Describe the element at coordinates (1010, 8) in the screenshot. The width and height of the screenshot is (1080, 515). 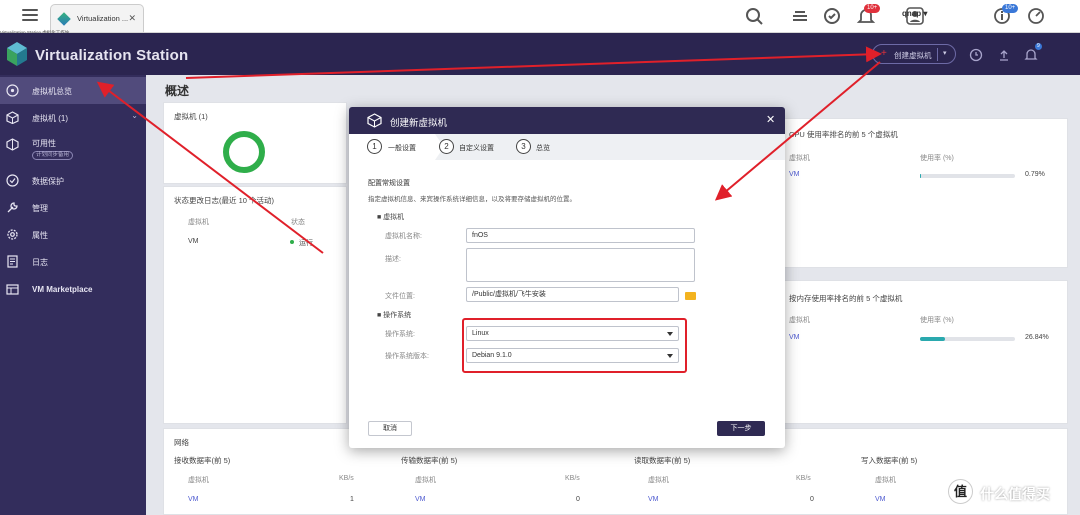
I see `info-badge: 10+` at that location.